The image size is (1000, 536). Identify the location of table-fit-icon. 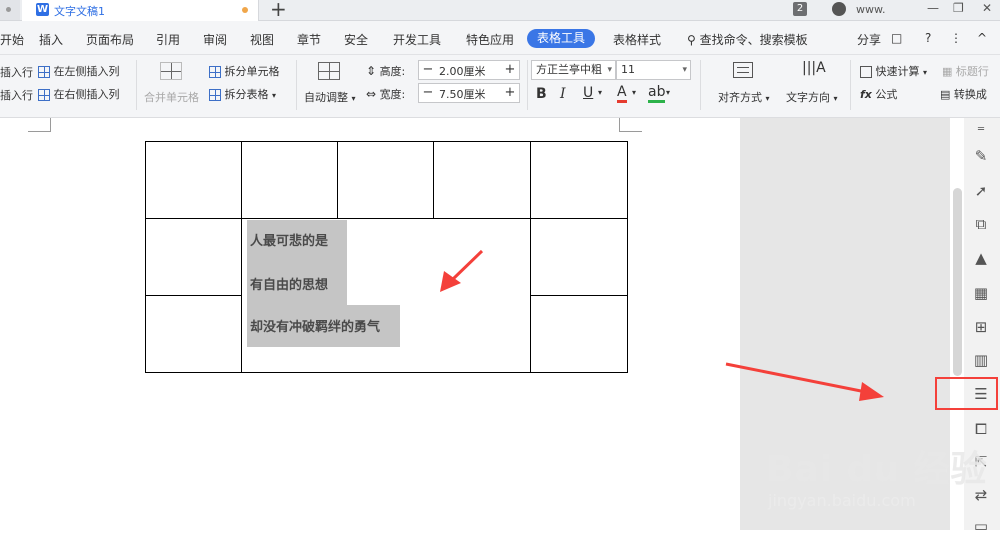
(329, 71).